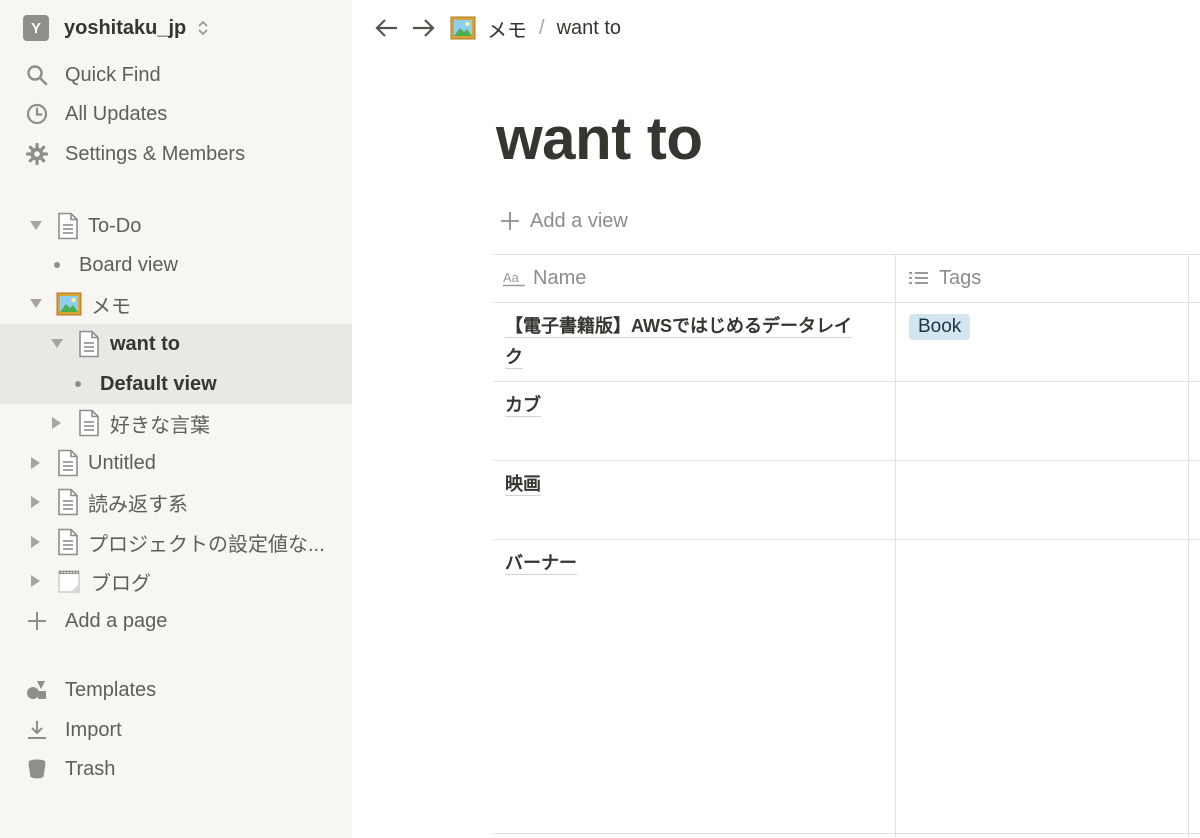  What do you see at coordinates (37, 154) in the screenshot?
I see `gear-icon` at bounding box center [37, 154].